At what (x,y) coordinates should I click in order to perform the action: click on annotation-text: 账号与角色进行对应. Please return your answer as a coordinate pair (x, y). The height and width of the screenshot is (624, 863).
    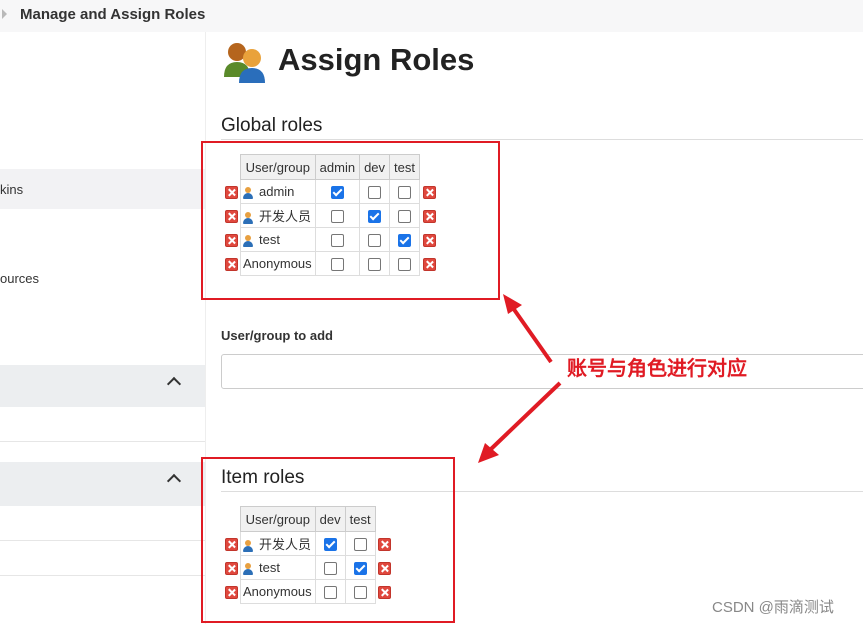
    Looking at the image, I should click on (657, 369).